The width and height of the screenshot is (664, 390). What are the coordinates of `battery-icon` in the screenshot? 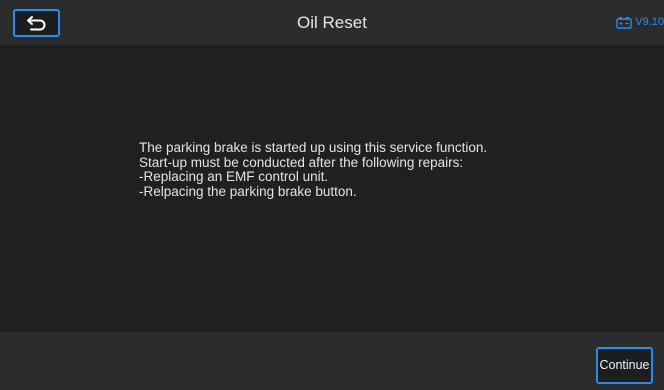 It's located at (624, 22).